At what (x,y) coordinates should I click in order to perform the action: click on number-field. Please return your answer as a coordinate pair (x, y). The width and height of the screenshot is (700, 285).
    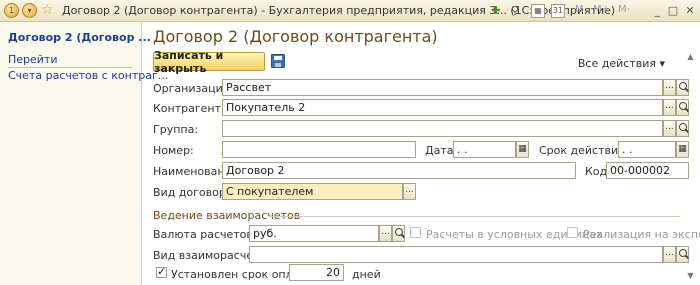
    Looking at the image, I should click on (319, 149).